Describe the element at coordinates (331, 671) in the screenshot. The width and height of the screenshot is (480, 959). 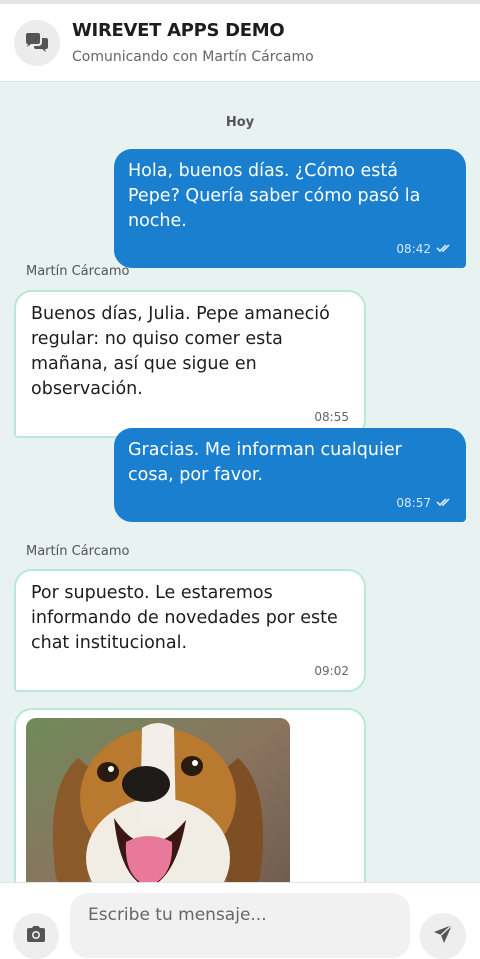
I see `message-time: 09:02` at that location.